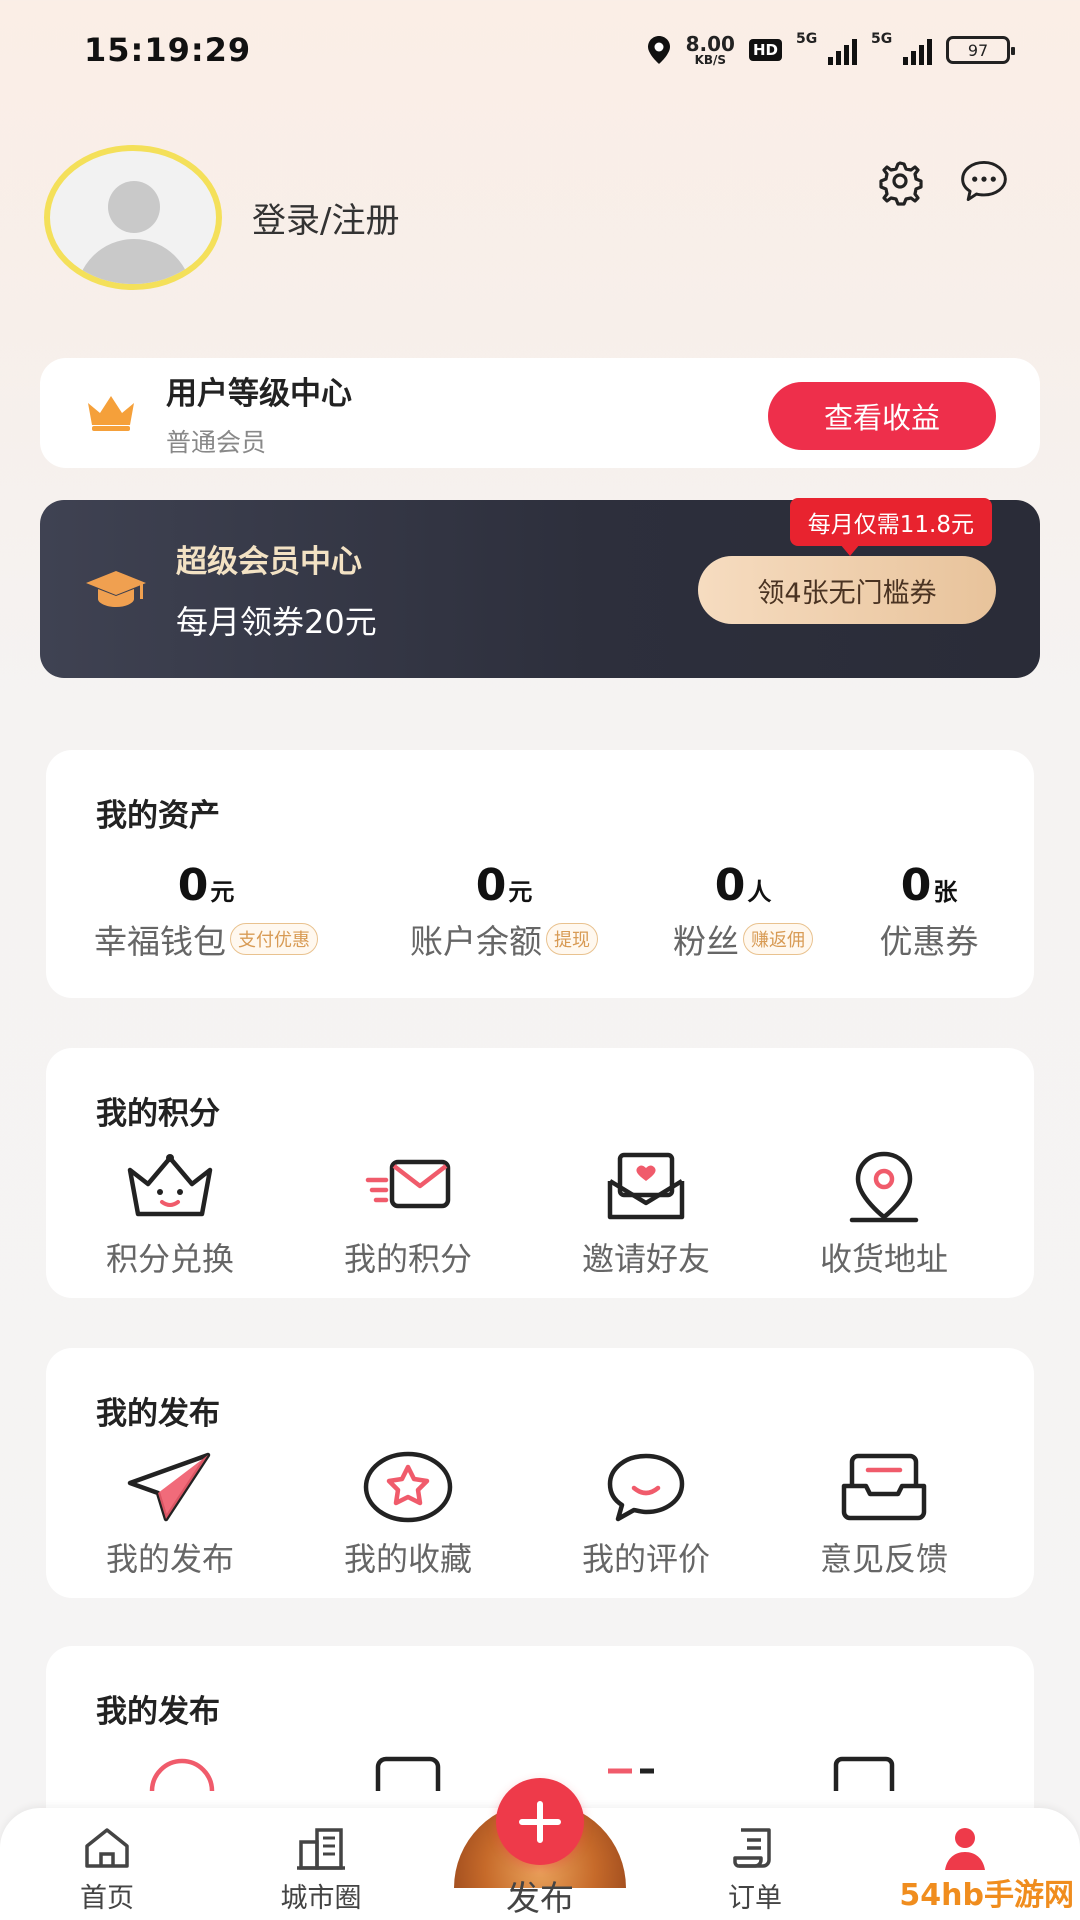 The image size is (1080, 1920). Describe the element at coordinates (276, 621) in the screenshot. I see `vip-subtitle: 每月领券20元` at that location.